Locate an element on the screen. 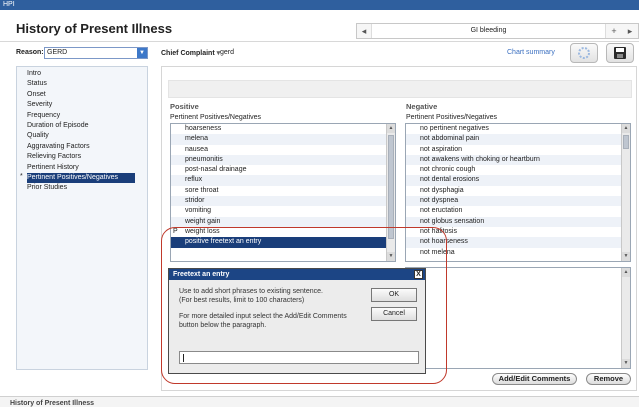 This screenshot has width=639, height=407. sidebar-item-onset: Onset is located at coordinates (82, 95).